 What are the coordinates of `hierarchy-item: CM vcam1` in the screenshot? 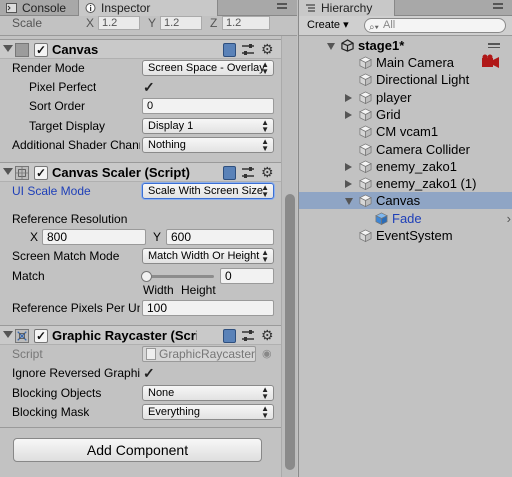 It's located at (405, 131).